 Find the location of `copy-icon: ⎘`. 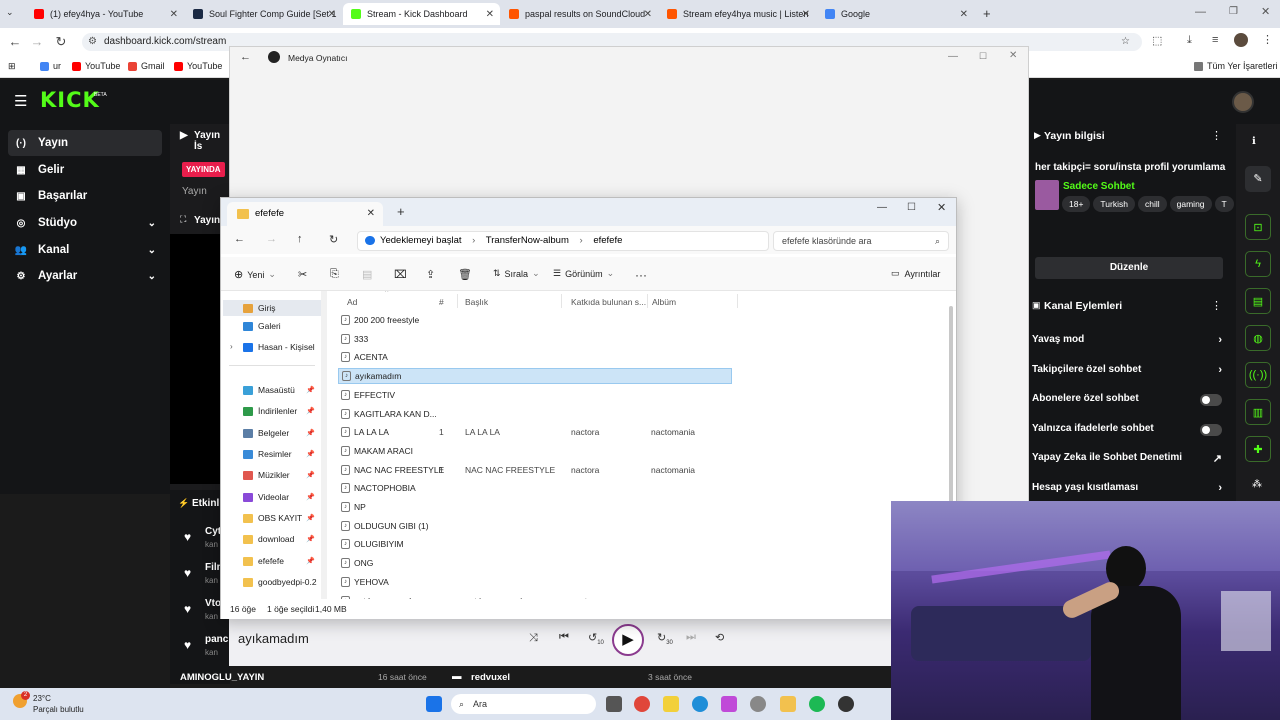

copy-icon: ⎘ is located at coordinates (334, 274).